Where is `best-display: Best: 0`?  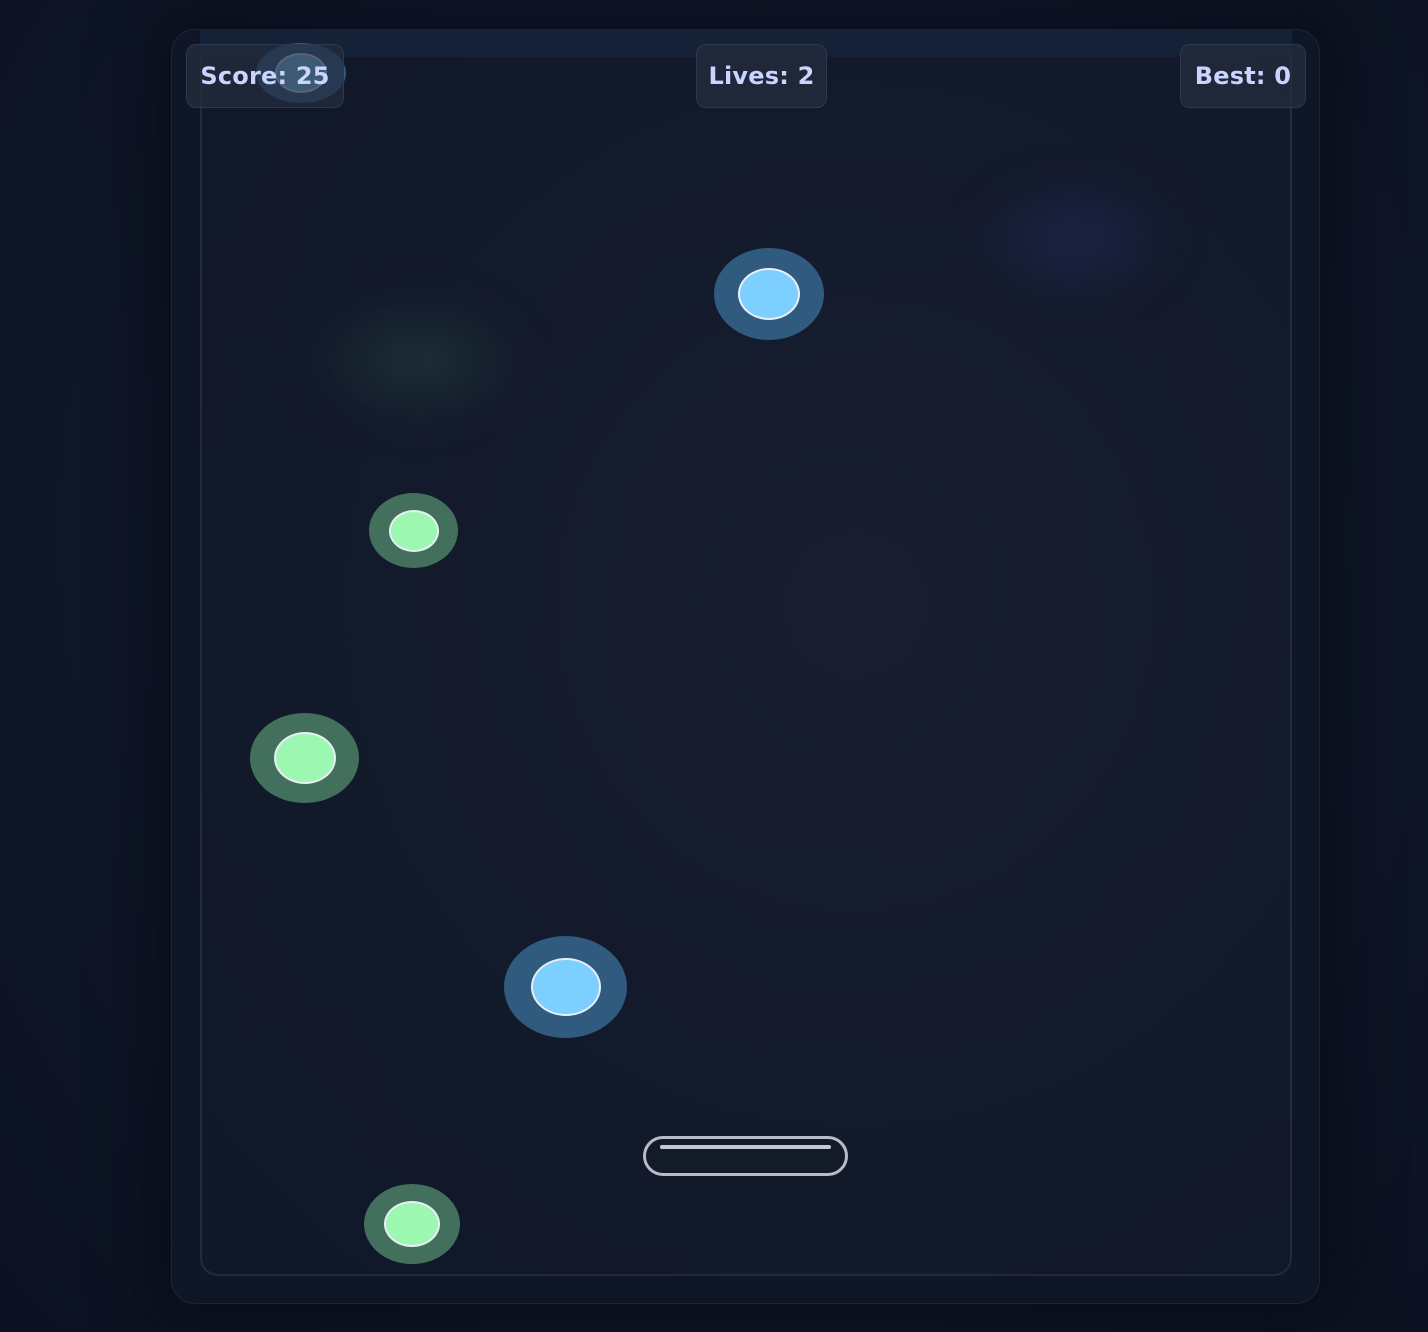 best-display: Best: 0 is located at coordinates (1243, 76).